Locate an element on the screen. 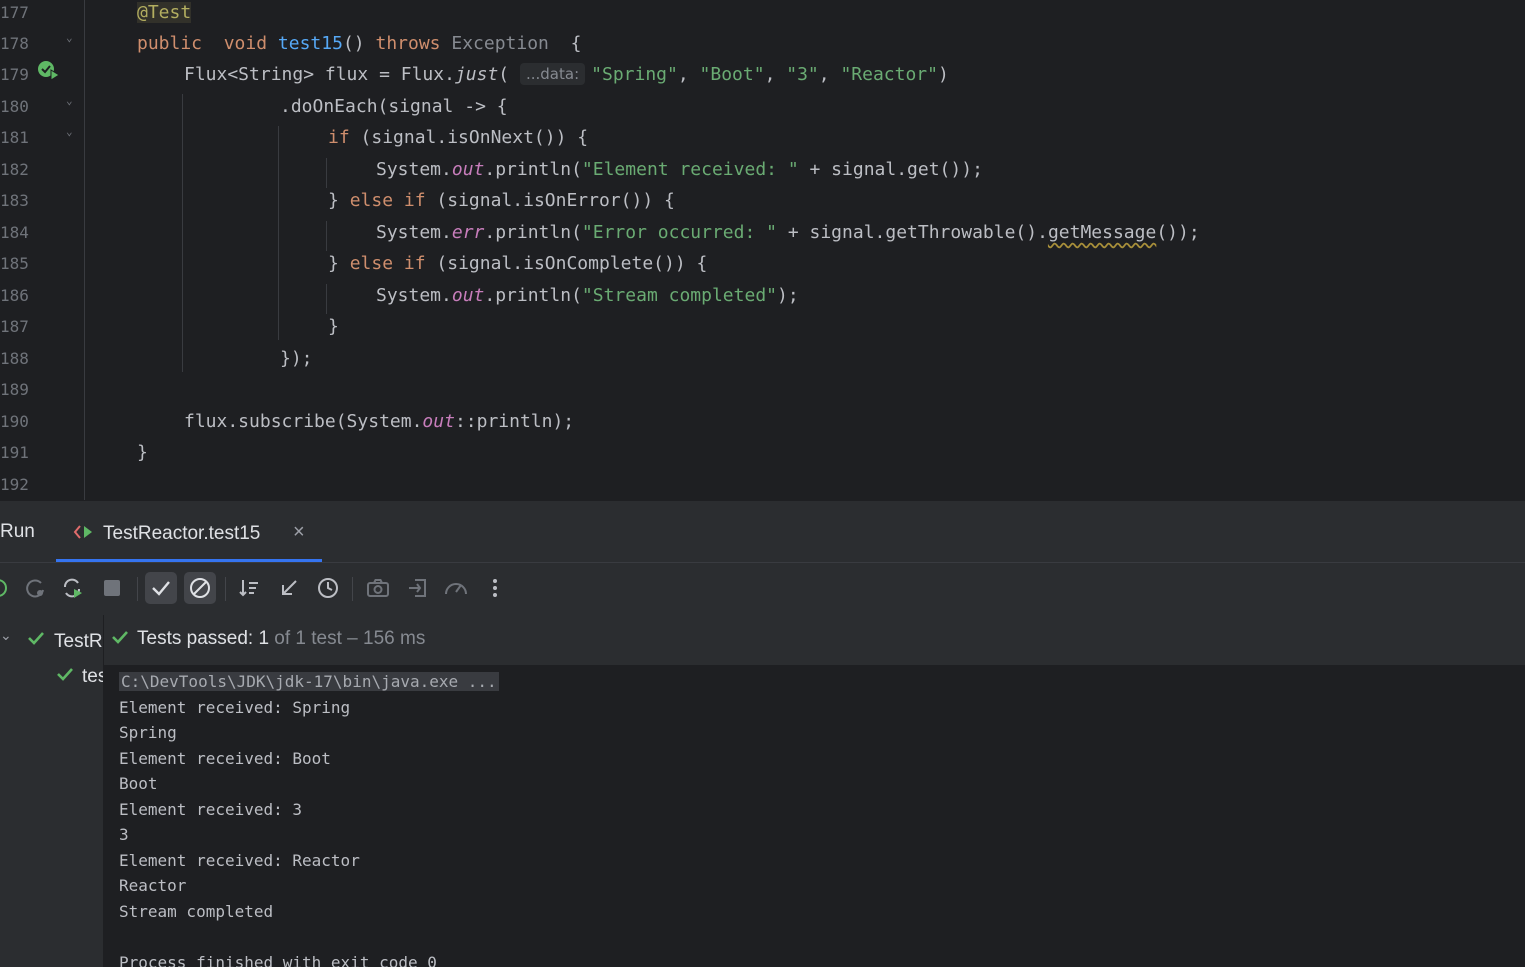 The height and width of the screenshot is (967, 1525). tree-item-label: test15() is located at coordinates (92, 676).